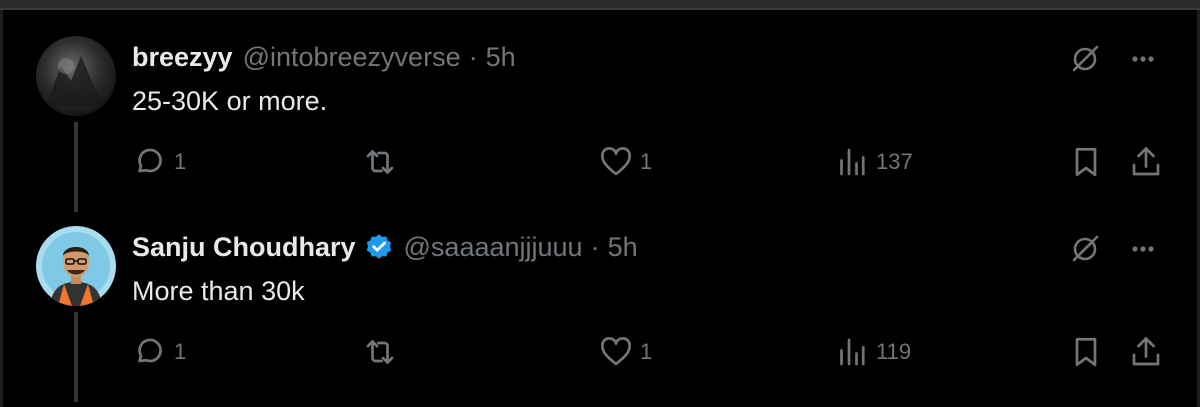  What do you see at coordinates (230, 101) in the screenshot?
I see `tweet-text: 25-30K or more.` at bounding box center [230, 101].